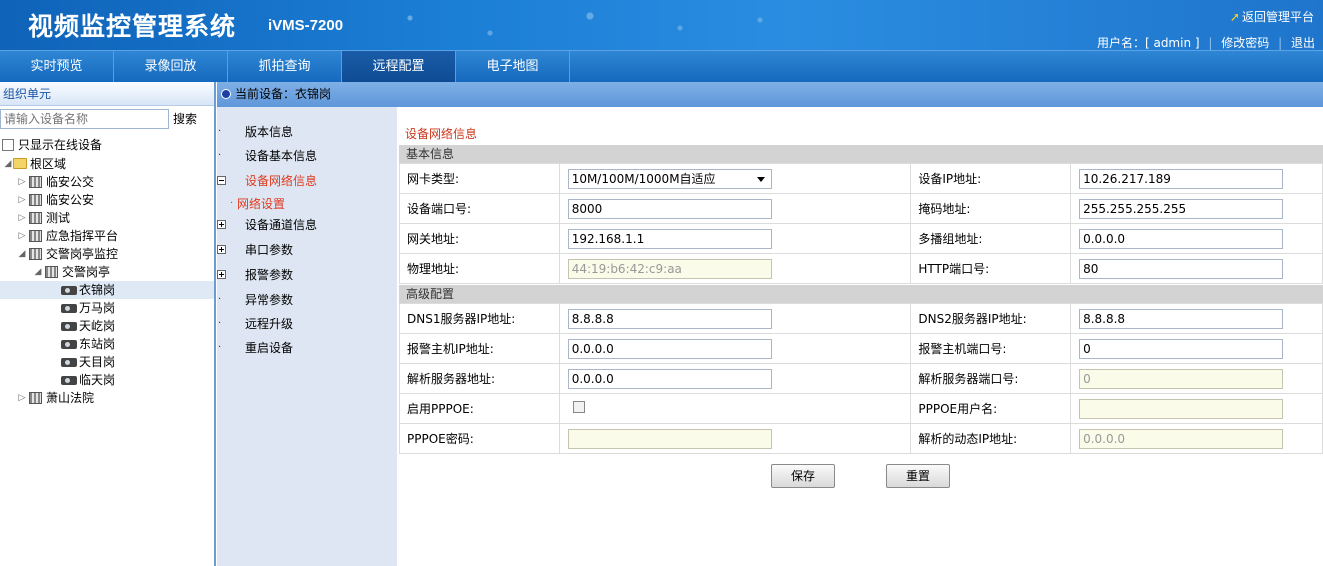 This screenshot has height=566, width=1323. Describe the element at coordinates (1181, 318) in the screenshot. I see `dns2-input: 8.8.8.8` at that location.